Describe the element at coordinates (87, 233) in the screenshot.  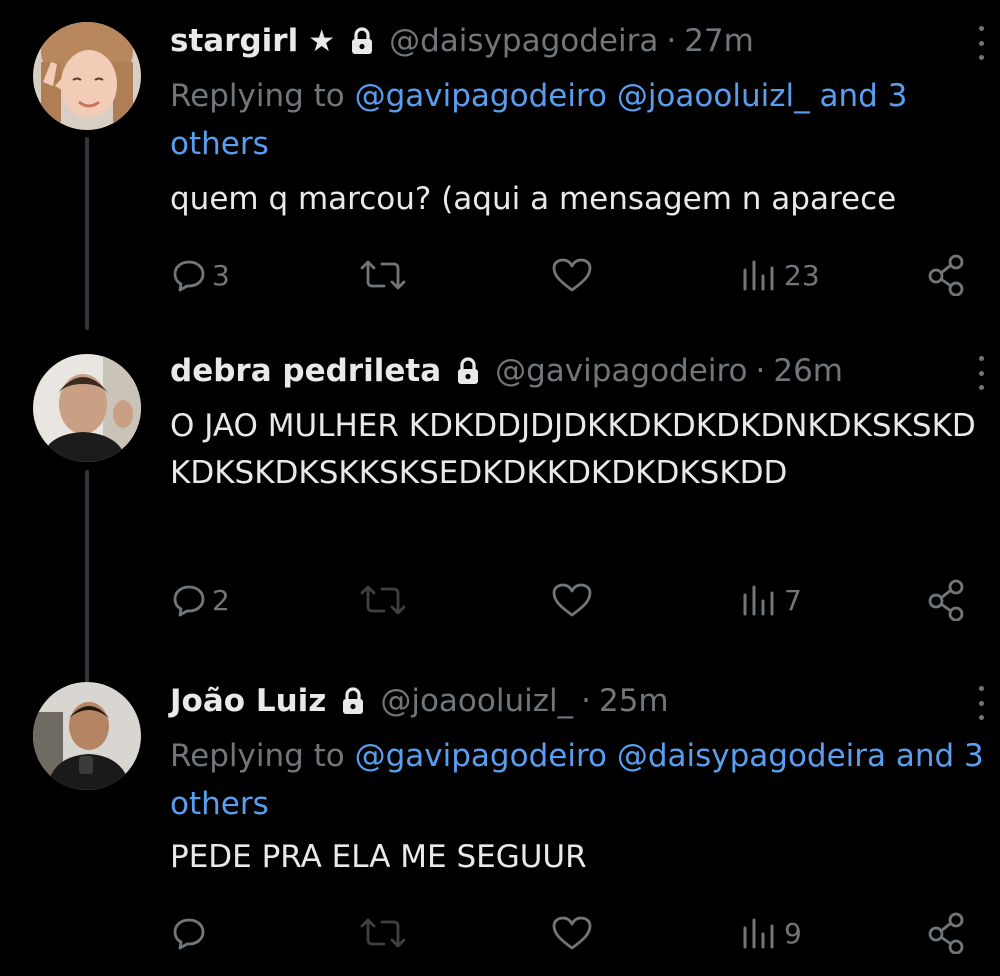
I see `thread-line` at that location.